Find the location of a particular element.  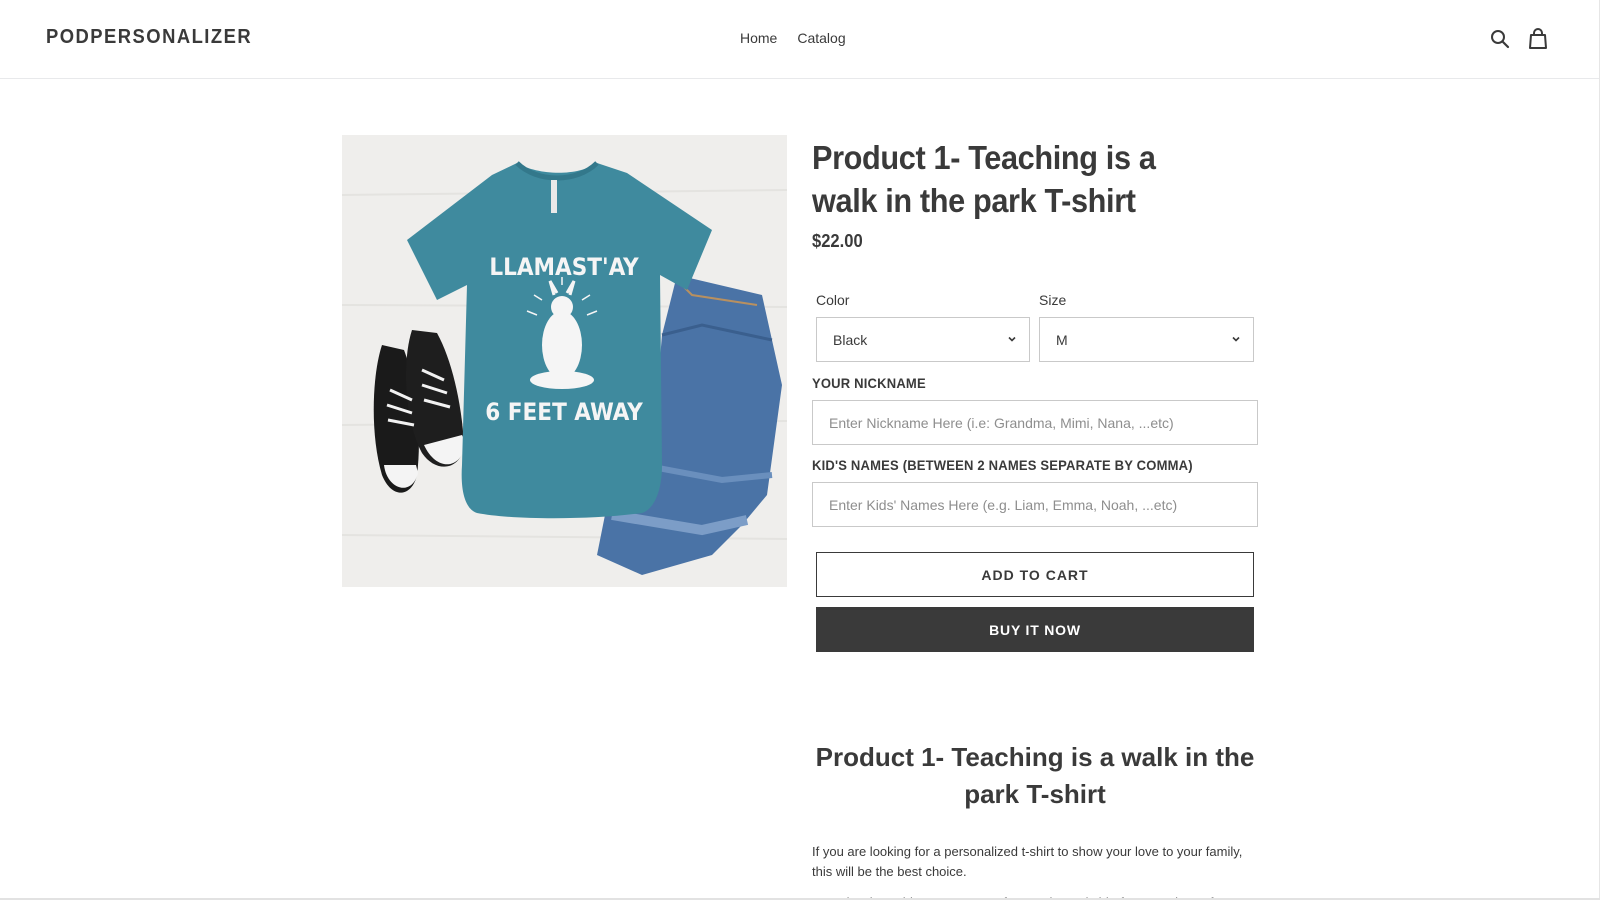

add-to-cart-button: ADD TO CART is located at coordinates (1035, 574).